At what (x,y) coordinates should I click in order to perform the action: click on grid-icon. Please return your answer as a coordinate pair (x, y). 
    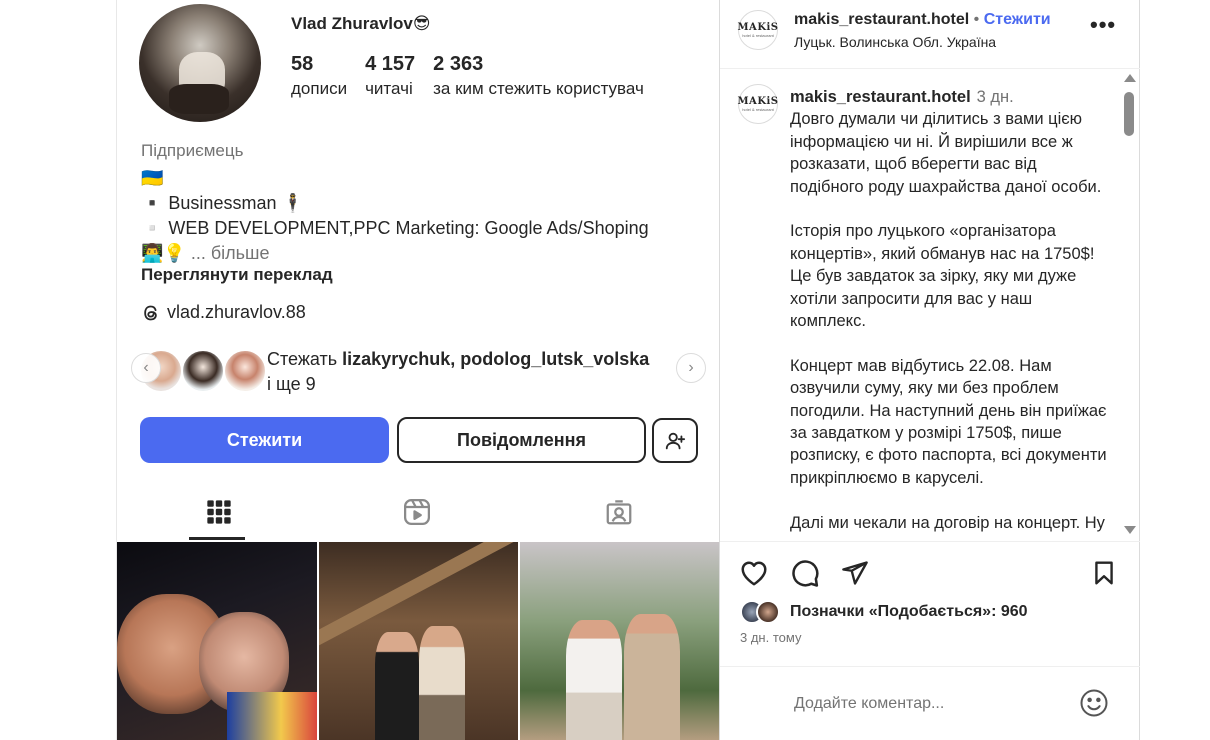
    Looking at the image, I should click on (219, 512).